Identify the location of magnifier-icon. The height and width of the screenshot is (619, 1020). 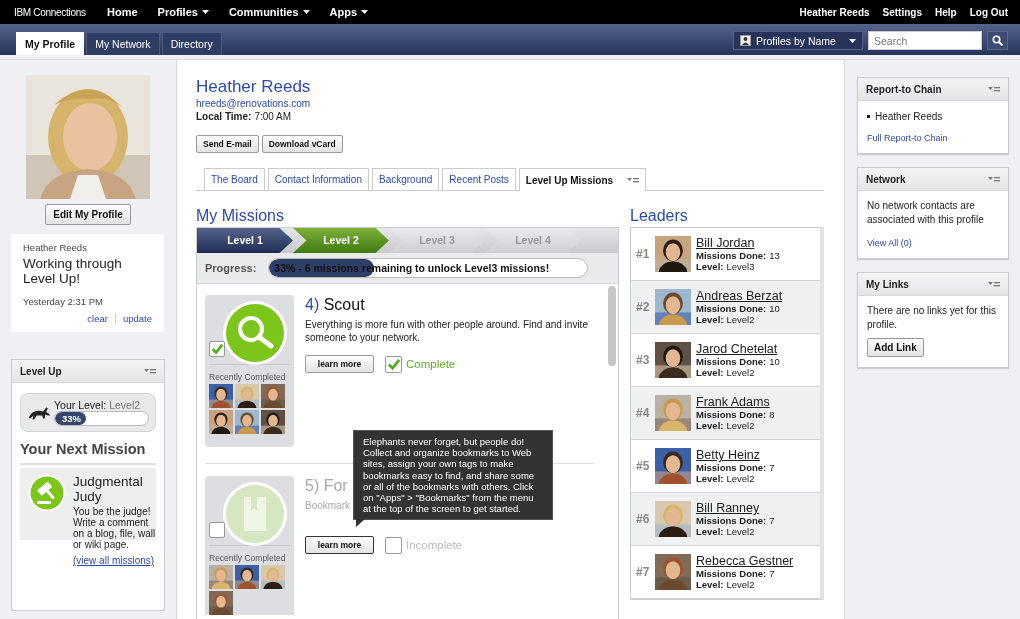
(255, 333).